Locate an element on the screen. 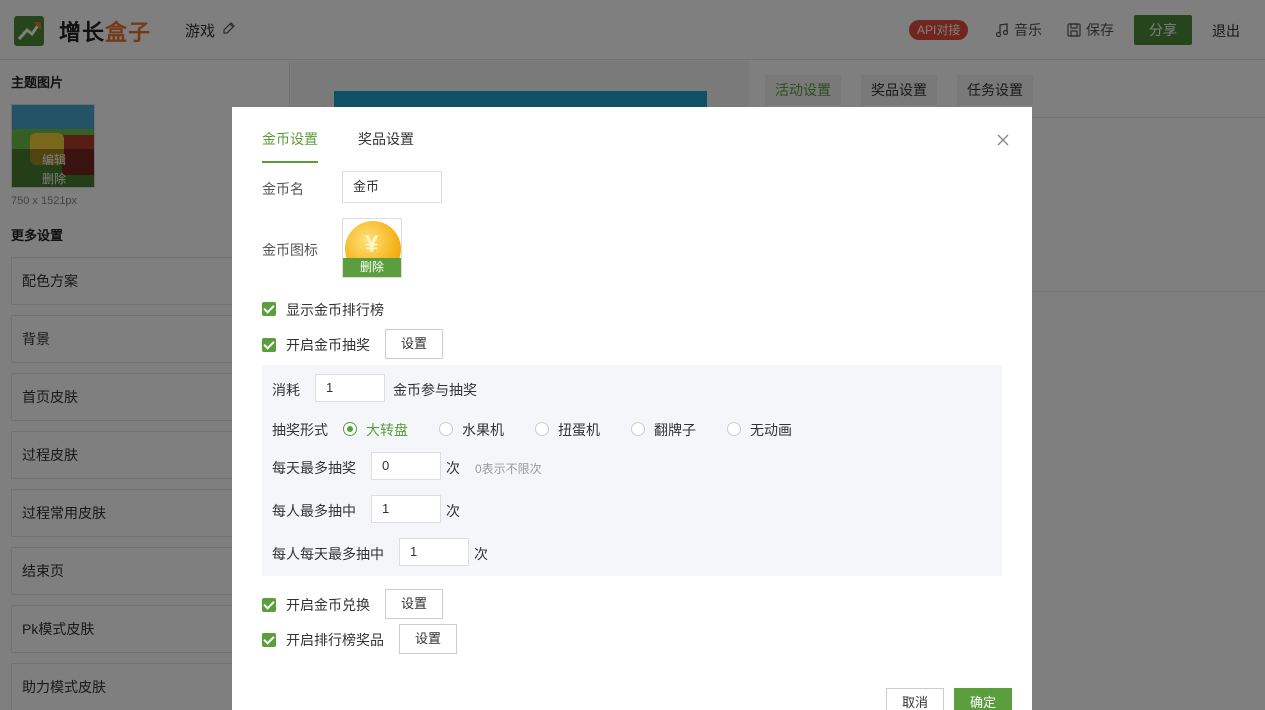  per-user-max-label: 每人最多抽中 is located at coordinates (314, 511).